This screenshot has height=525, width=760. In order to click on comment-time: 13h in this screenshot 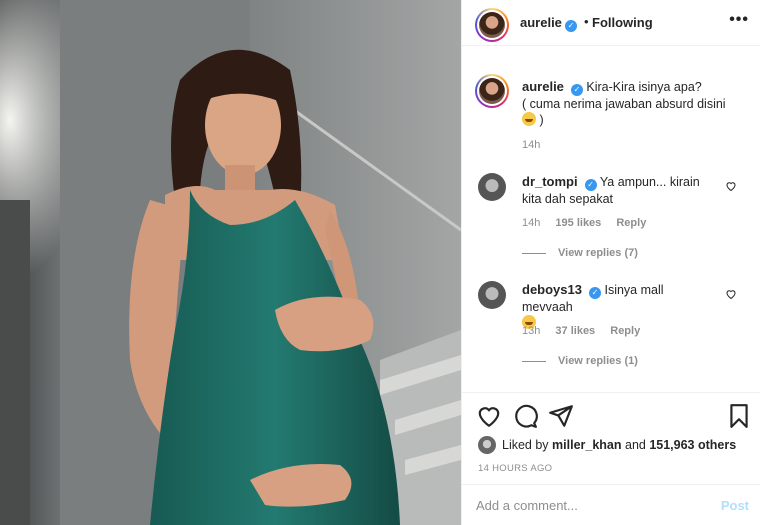, I will do `click(531, 331)`.